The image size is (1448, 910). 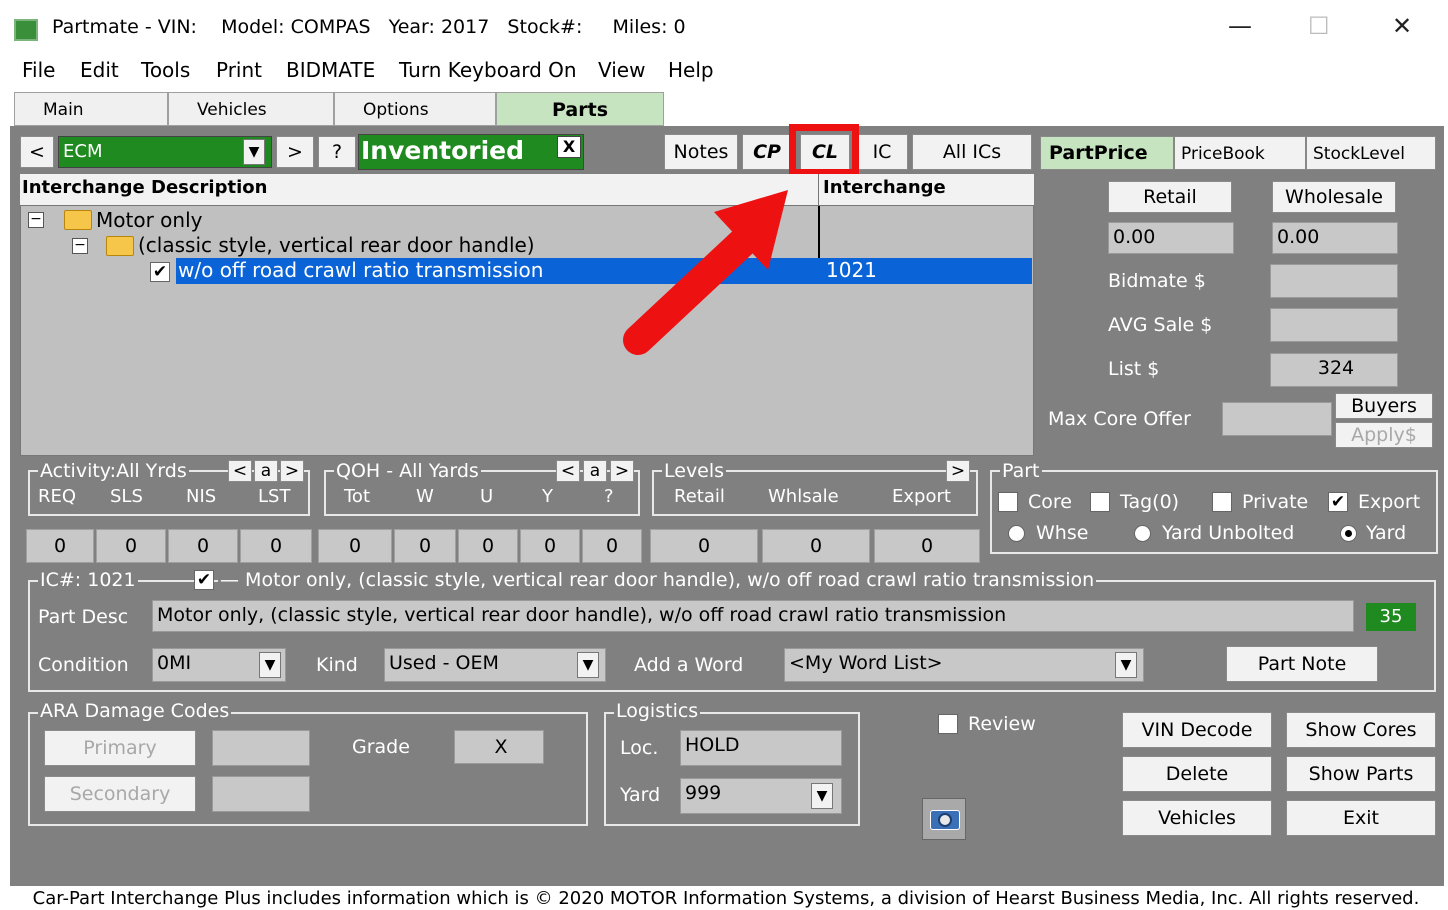 I want to click on menu-keyboard: Turn Keyboard On, so click(x=488, y=70).